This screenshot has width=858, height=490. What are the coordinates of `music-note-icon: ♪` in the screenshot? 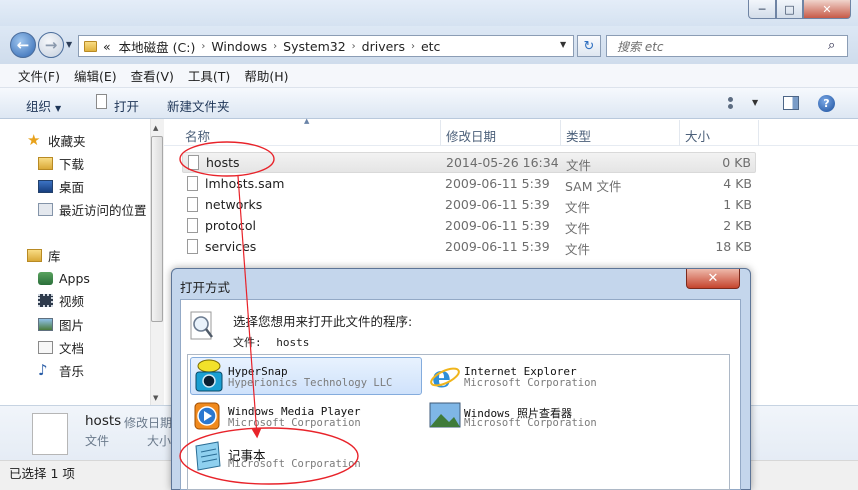 It's located at (43, 369).